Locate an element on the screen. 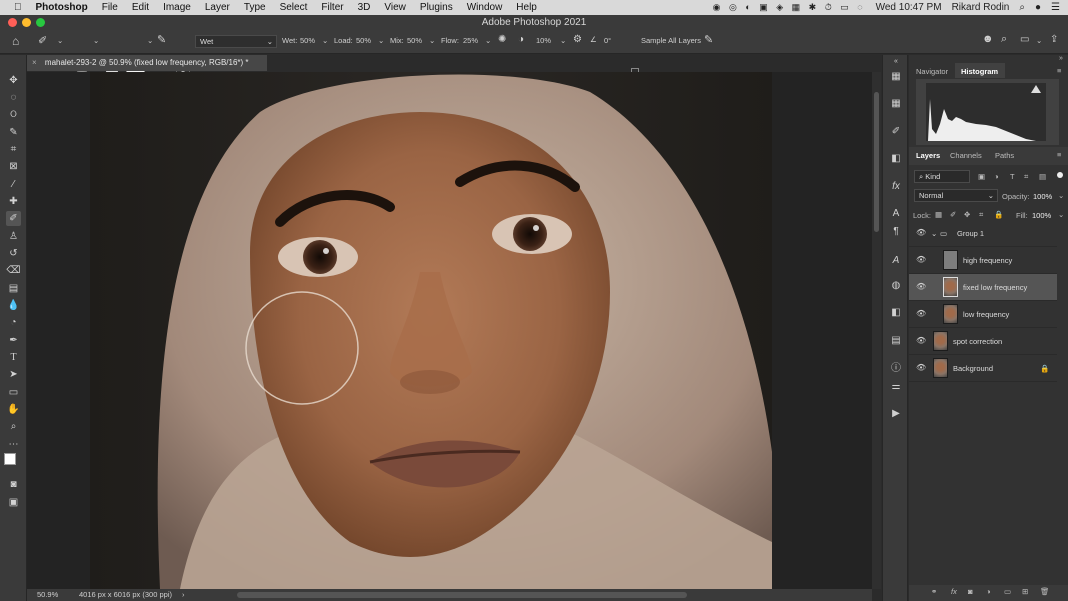 The height and width of the screenshot is (601, 1068). new-adjustment-icon: ◑ is located at coordinates (988, 591).